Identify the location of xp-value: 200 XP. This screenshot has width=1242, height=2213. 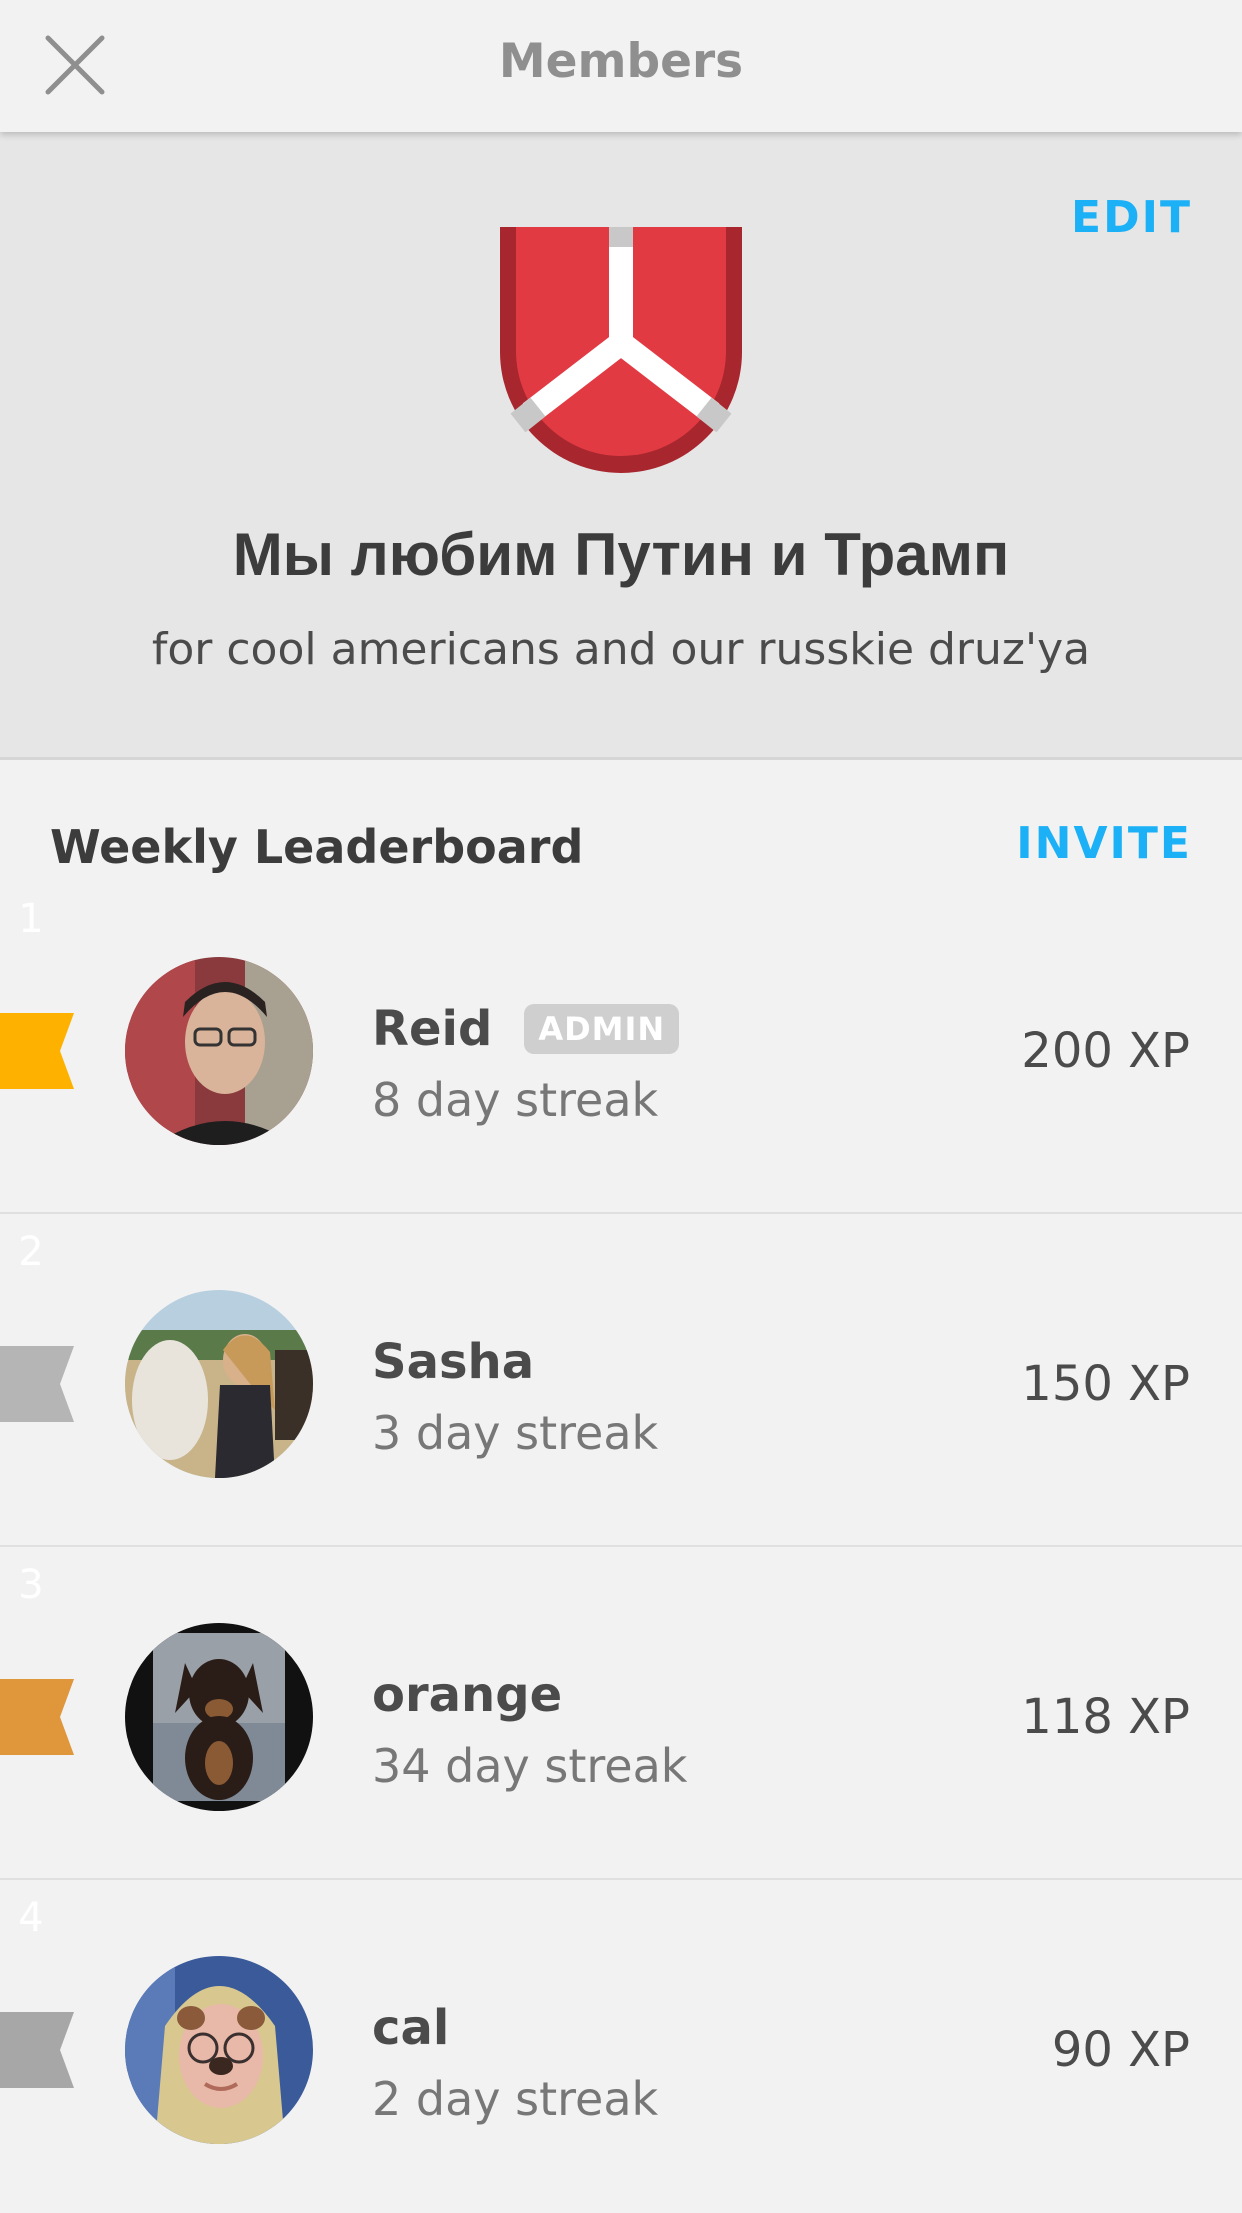
(1105, 1051).